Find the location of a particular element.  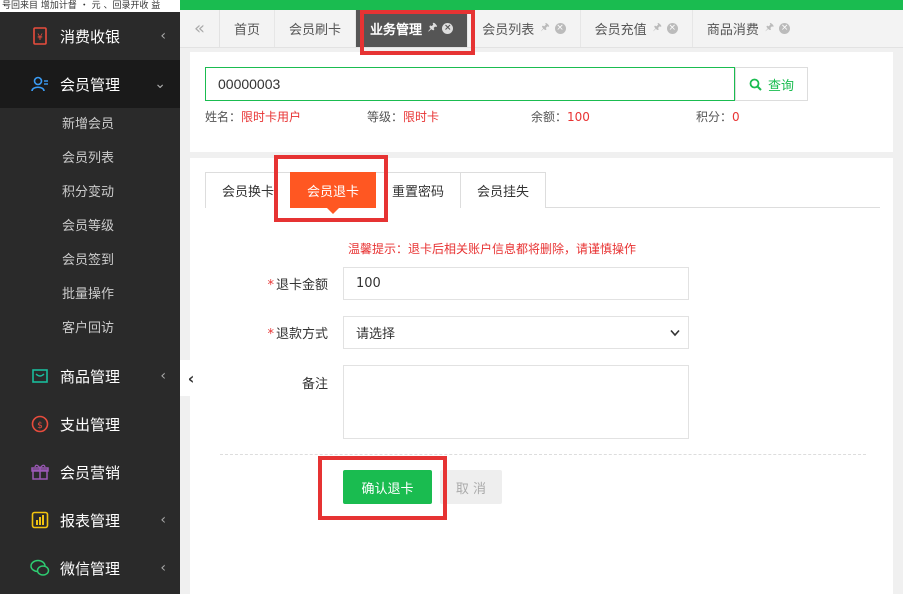

refund-amount-value: 100 is located at coordinates (368, 283).